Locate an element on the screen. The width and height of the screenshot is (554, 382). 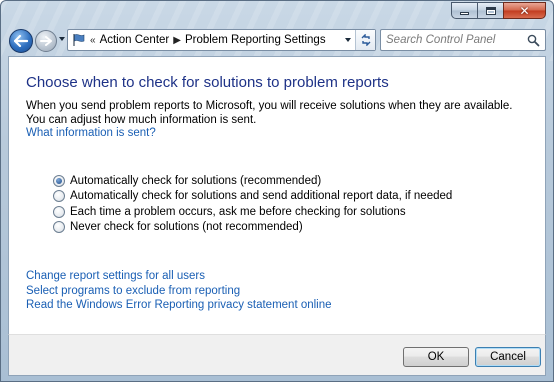
search-icon is located at coordinates (533, 40).